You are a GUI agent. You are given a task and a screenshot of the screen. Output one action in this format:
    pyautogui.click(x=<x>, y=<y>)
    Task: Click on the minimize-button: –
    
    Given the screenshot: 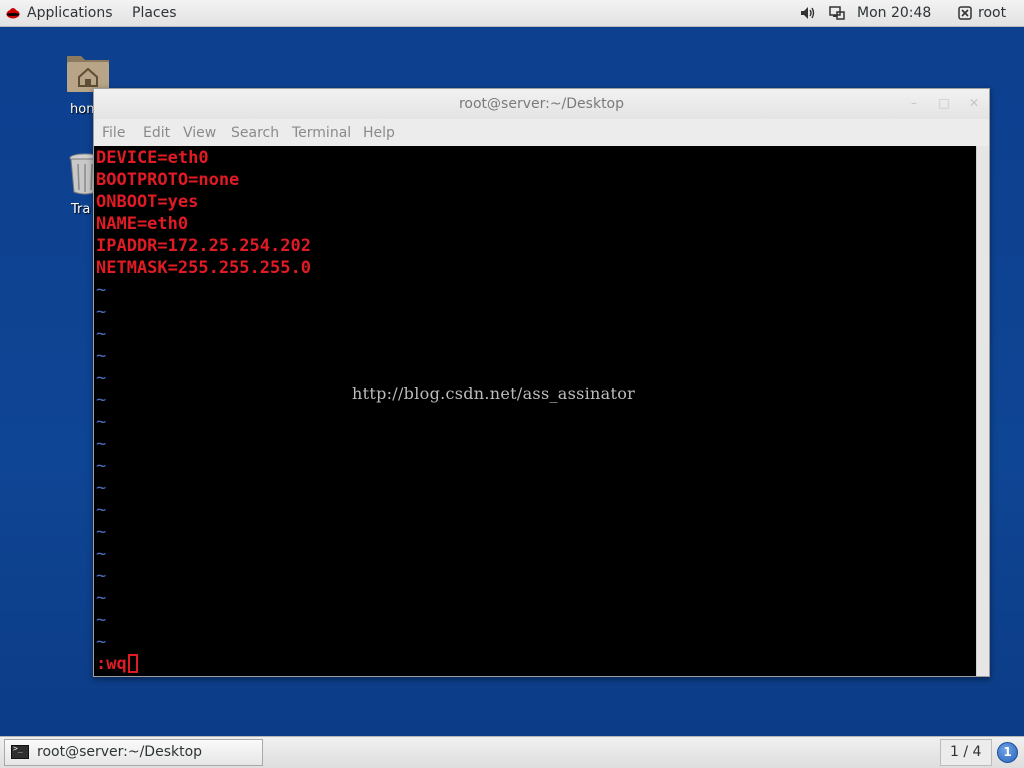 What is the action you would take?
    pyautogui.click(x=914, y=103)
    